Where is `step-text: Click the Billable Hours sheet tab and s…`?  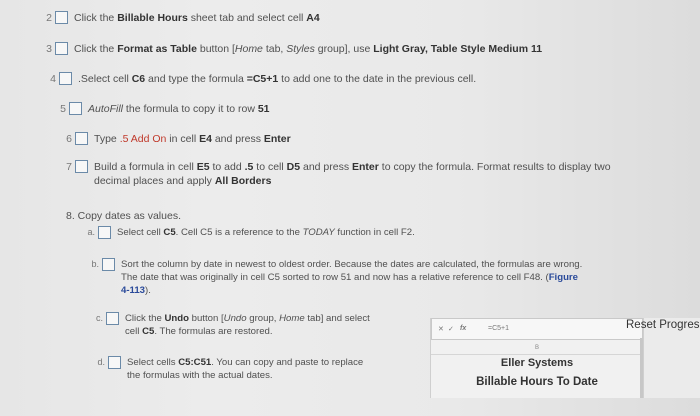 step-text: Click the Billable Hours sheet tab and s… is located at coordinates (197, 18).